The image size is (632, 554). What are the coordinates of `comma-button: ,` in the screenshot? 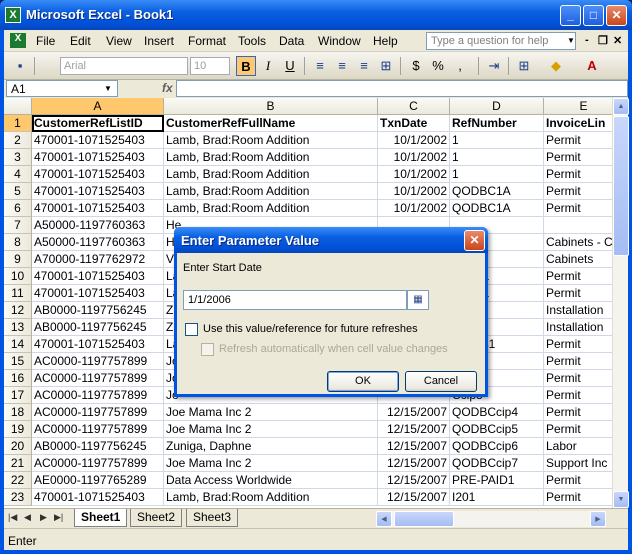 It's located at (460, 66).